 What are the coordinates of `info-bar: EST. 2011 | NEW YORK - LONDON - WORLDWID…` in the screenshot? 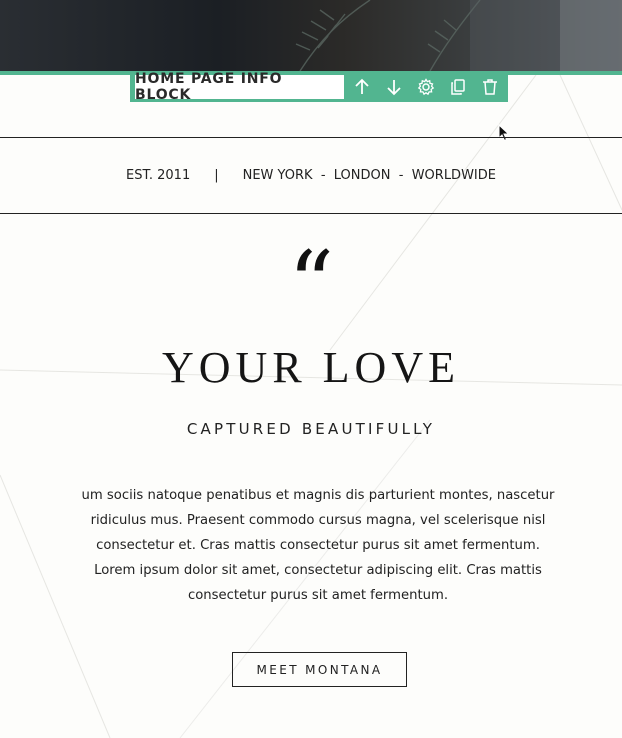 It's located at (311, 175).